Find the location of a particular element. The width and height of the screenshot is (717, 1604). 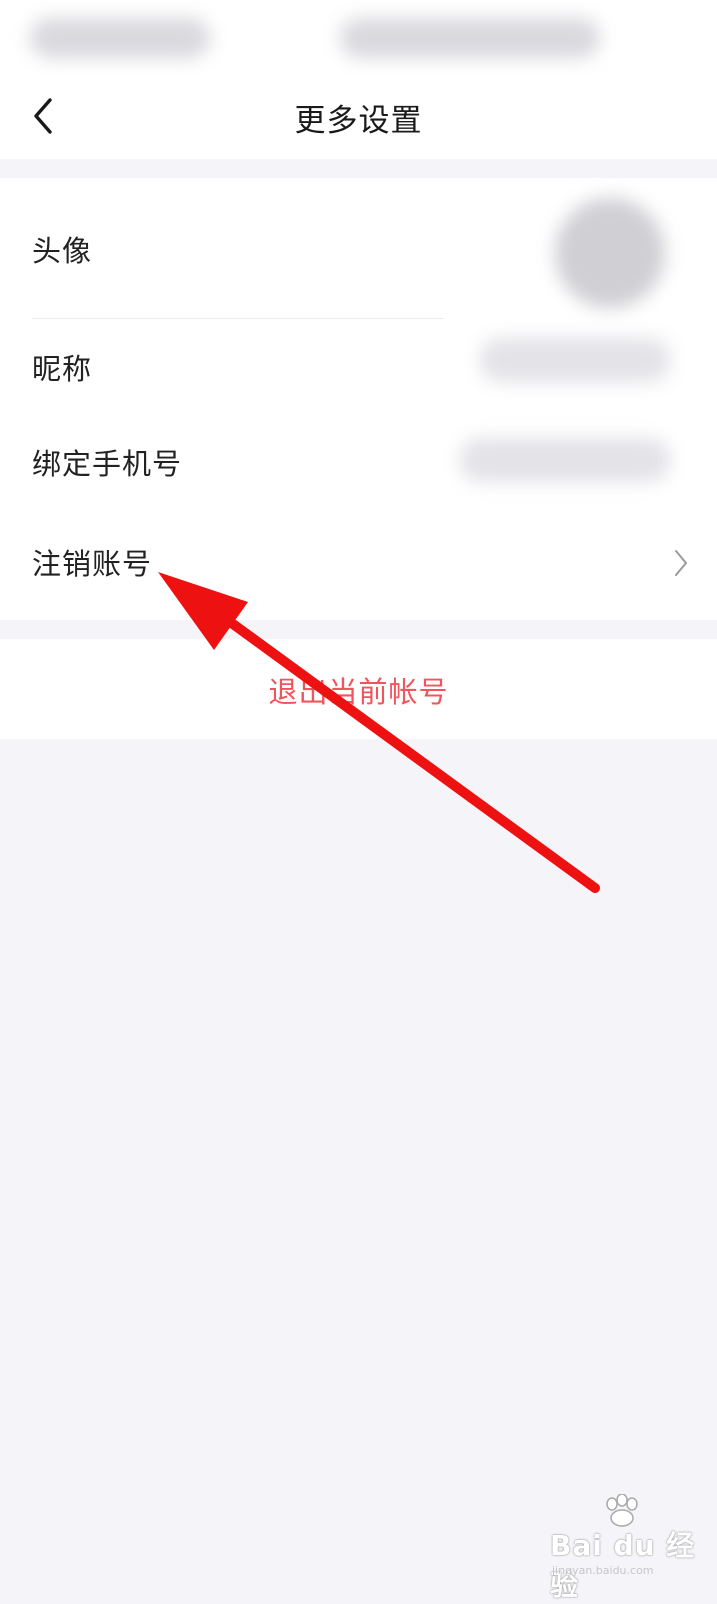

status-left-blur is located at coordinates (120, 38).